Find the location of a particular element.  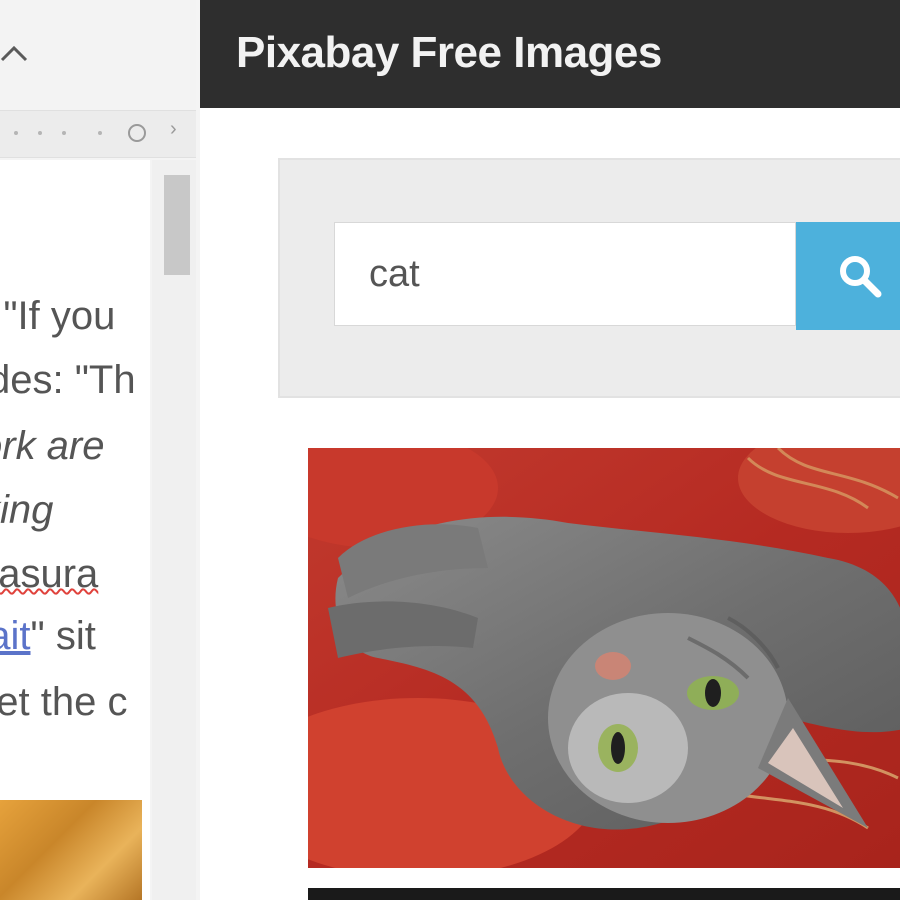

document-image is located at coordinates (71, 850).